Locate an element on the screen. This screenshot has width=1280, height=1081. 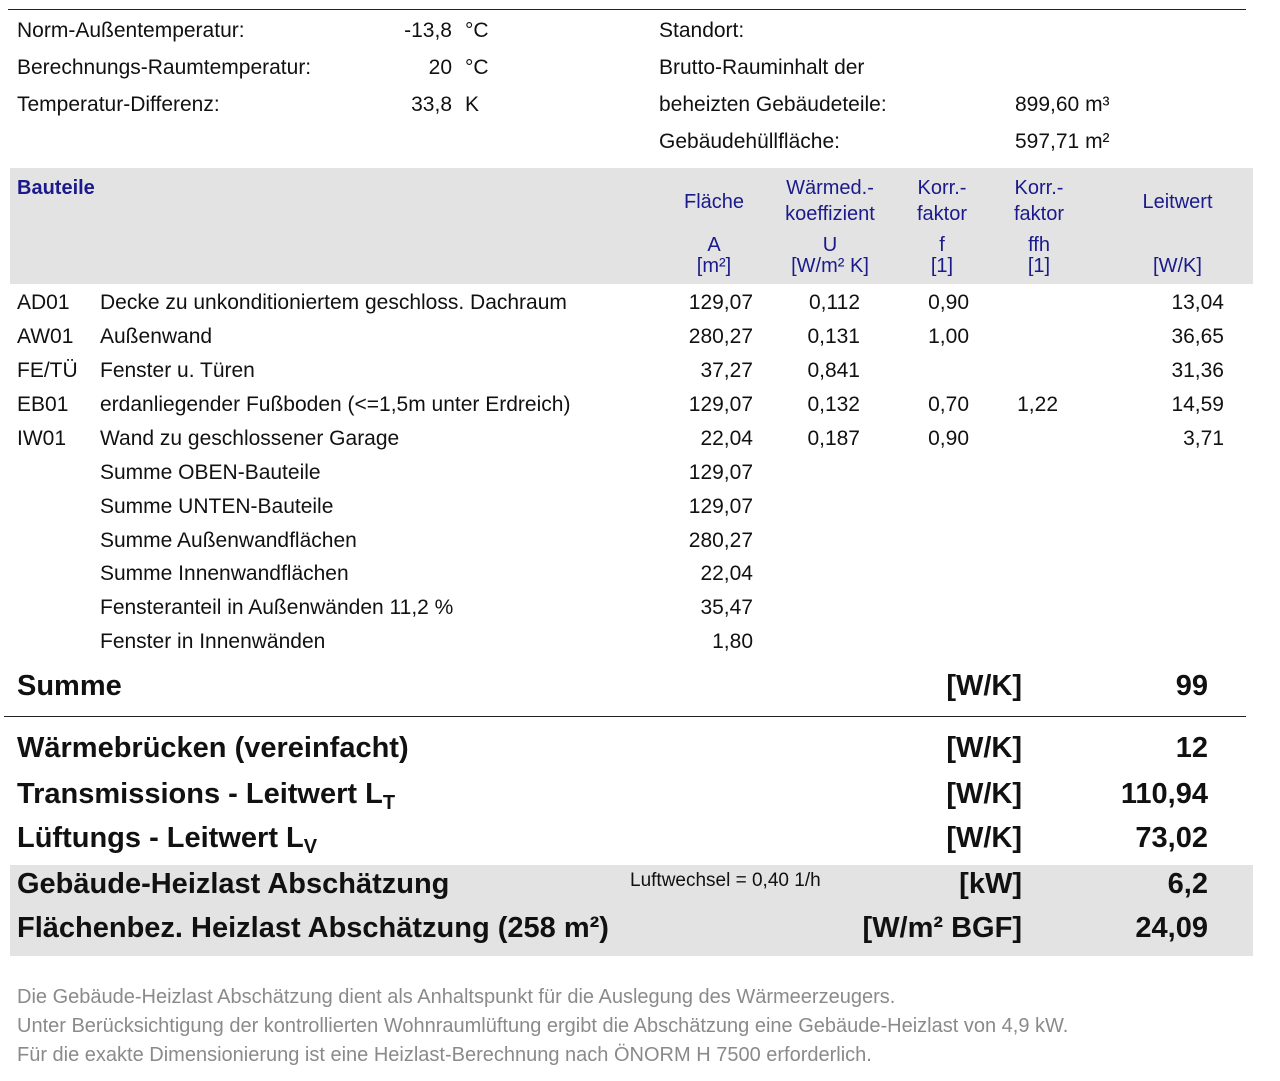
row-u: 0,132 is located at coordinates (833, 404).